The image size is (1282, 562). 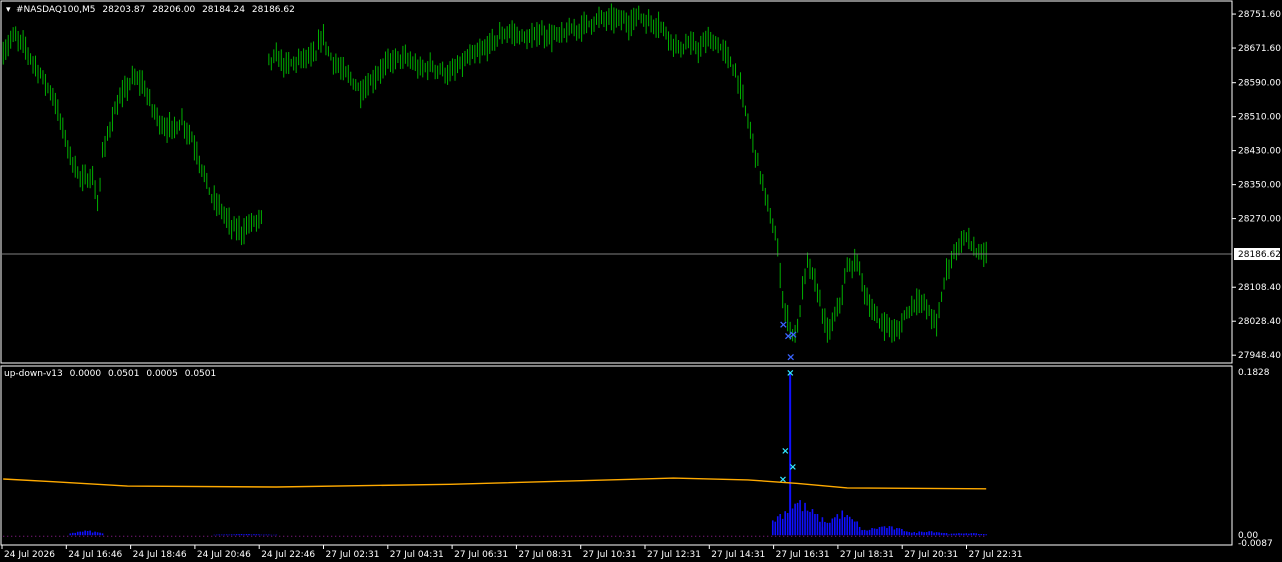 I want to click on indicator-tick-label: 0.1828, so click(x=1254, y=373).